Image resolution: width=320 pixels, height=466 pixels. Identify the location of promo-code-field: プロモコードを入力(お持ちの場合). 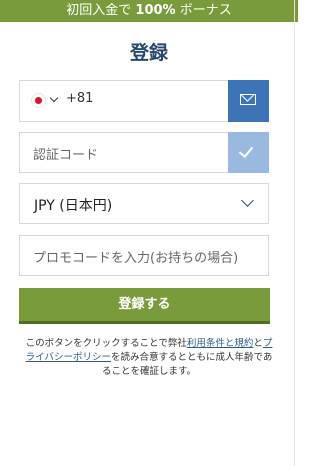
(144, 255).